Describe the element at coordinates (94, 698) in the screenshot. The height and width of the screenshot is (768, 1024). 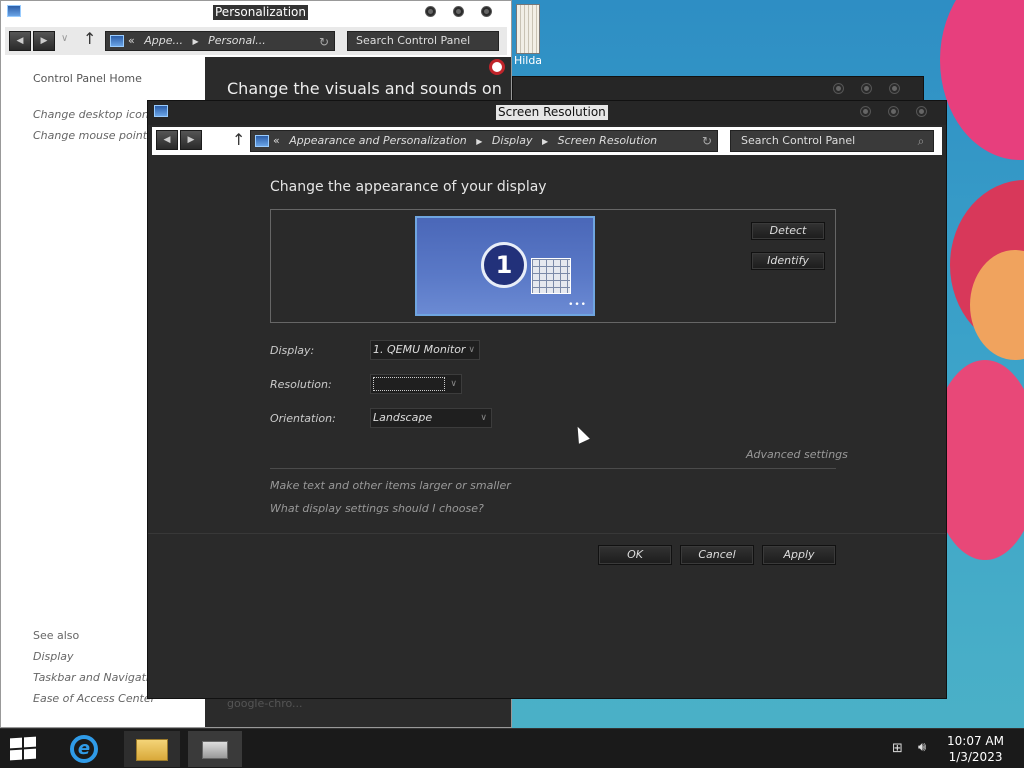
I see `see-also-ease-of-access: Ease of Access Center` at that location.